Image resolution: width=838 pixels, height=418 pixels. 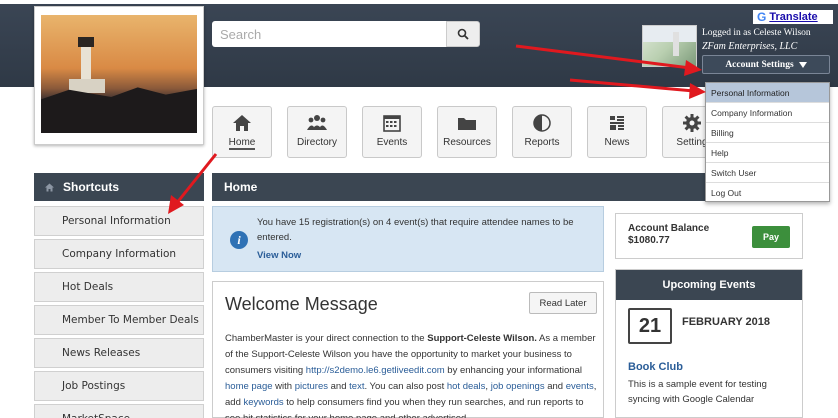 What do you see at coordinates (119, 353) in the screenshot?
I see `shortcut-news-releases: News Releases` at bounding box center [119, 353].